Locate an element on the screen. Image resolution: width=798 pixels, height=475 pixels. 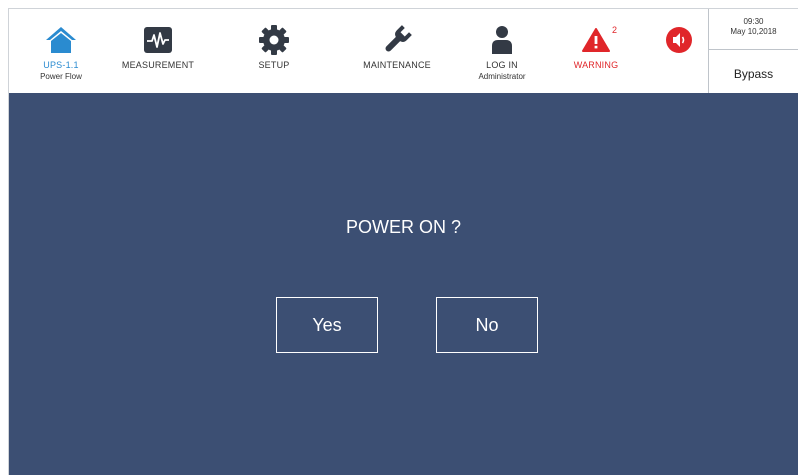
nav-label-measurement: MEASUREMENT is located at coordinates (158, 65).